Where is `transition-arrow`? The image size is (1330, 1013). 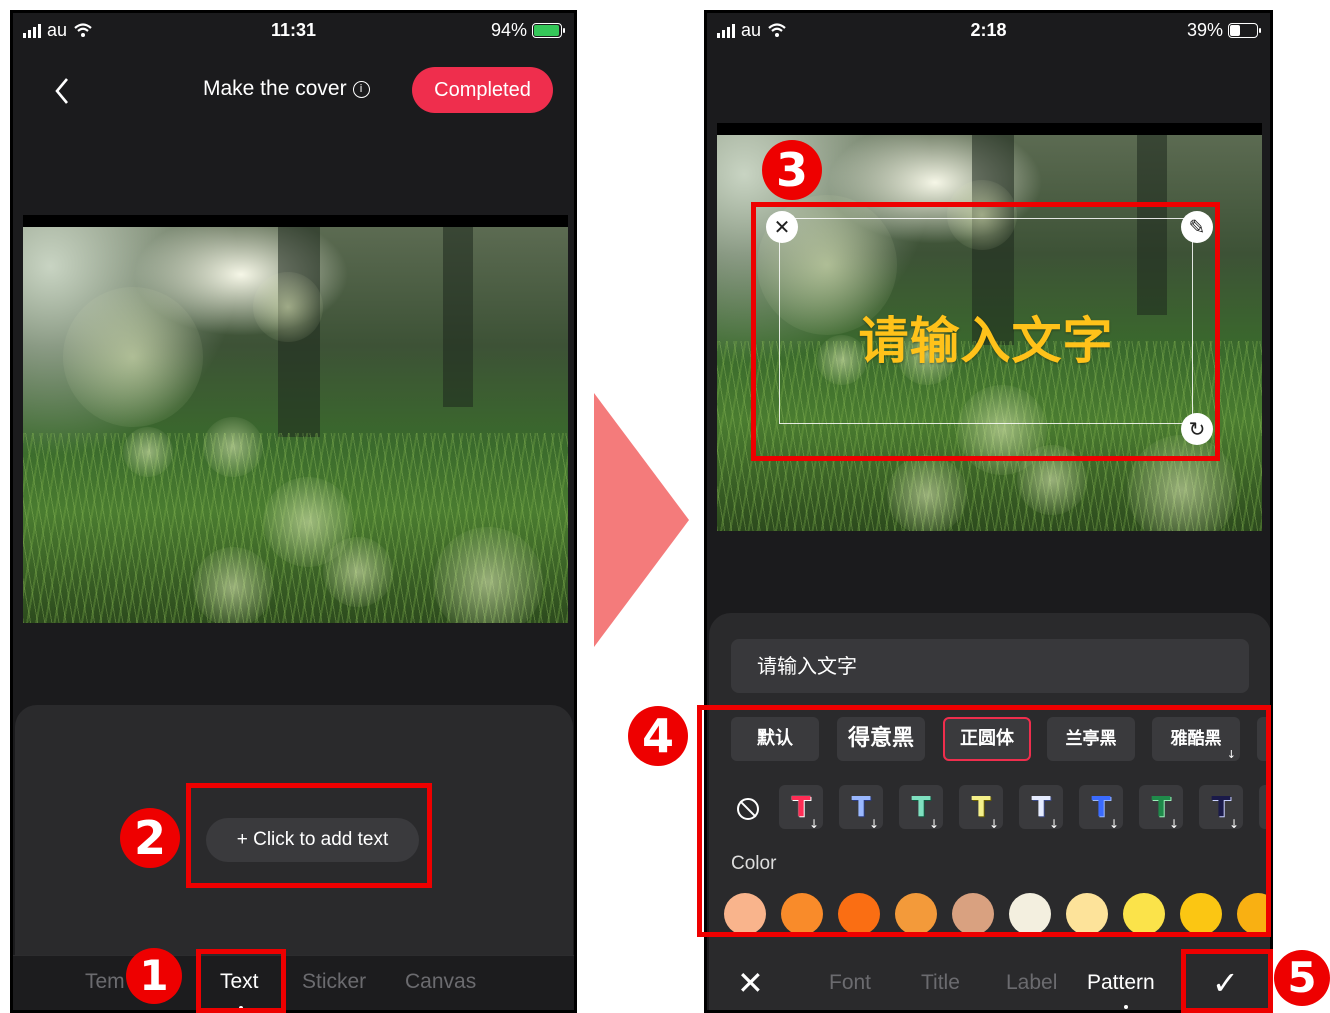 transition-arrow is located at coordinates (641, 520).